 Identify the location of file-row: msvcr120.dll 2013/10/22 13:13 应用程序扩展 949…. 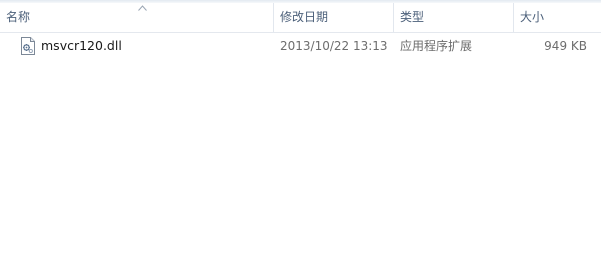
(300, 46).